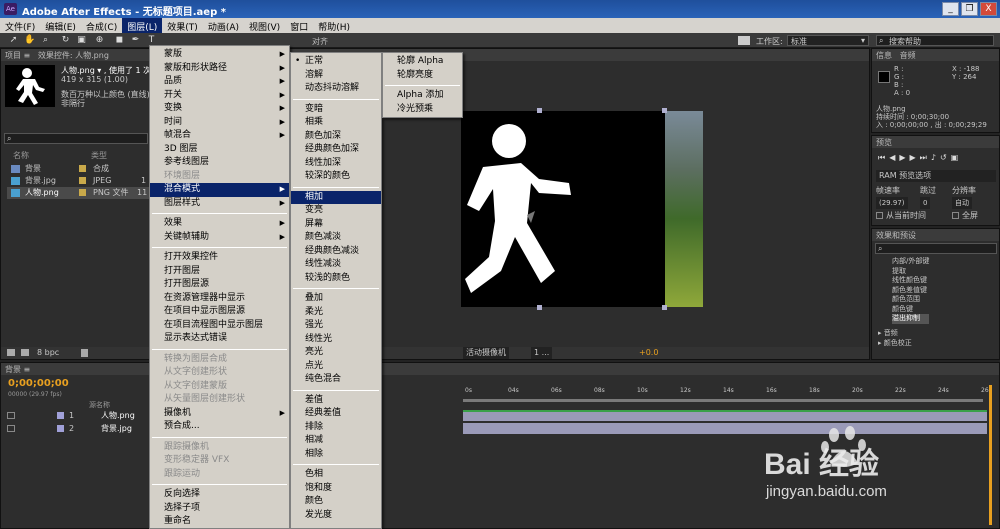 Image resolution: width=1000 pixels, height=529 pixels. What do you see at coordinates (11, 415) in the screenshot?
I see `visibility-eye-icon` at bounding box center [11, 415].